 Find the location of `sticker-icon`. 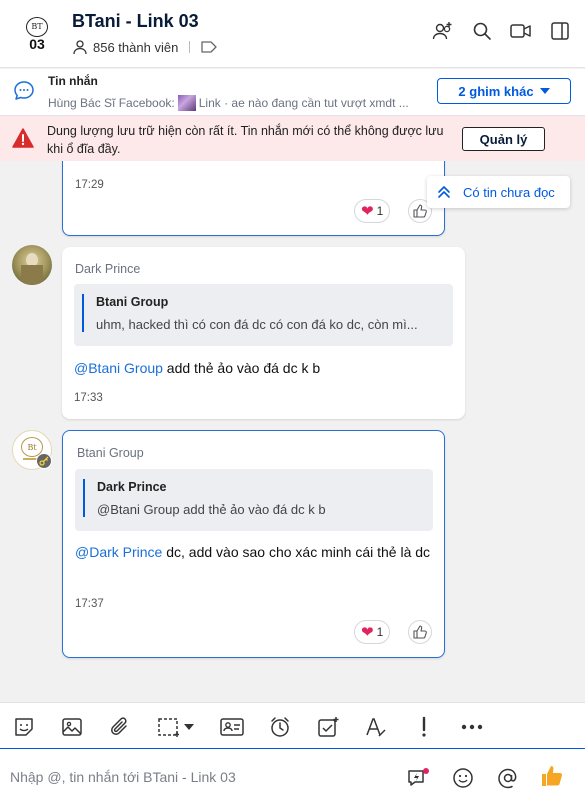

sticker-icon is located at coordinates (24, 727).